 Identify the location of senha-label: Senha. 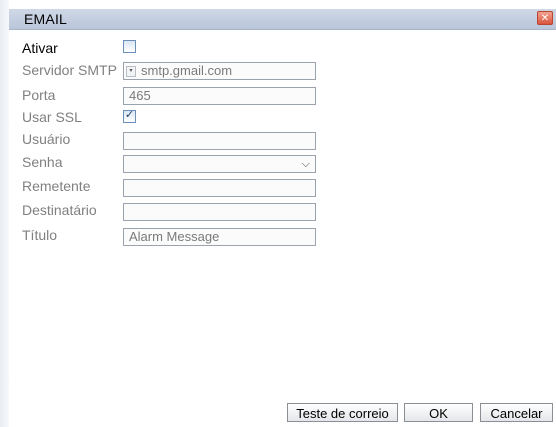
(42, 162).